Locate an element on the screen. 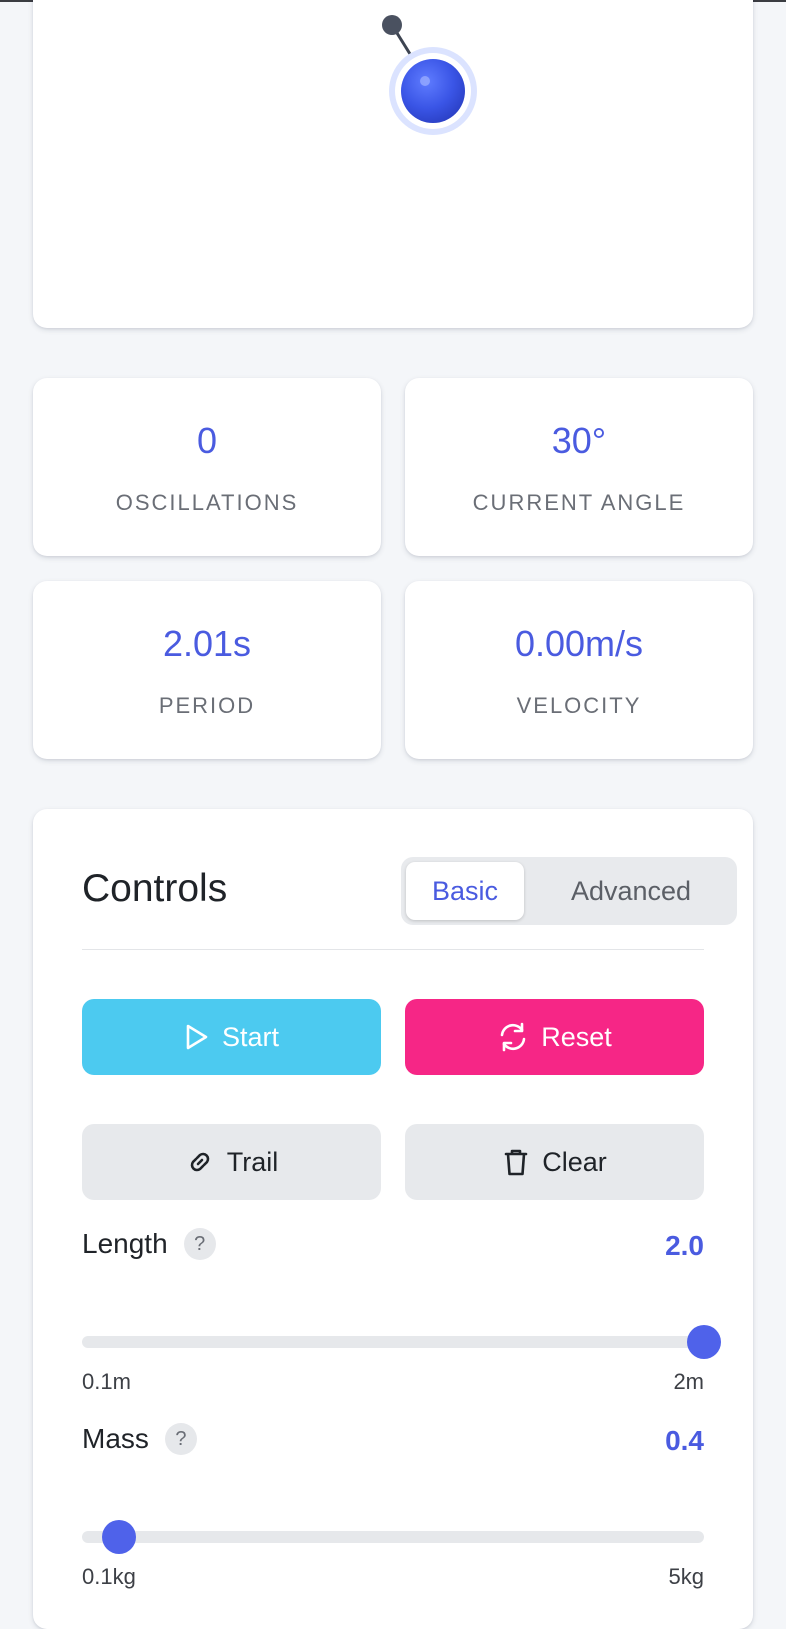  mode-toggle: Basic Advanced is located at coordinates (569, 891).